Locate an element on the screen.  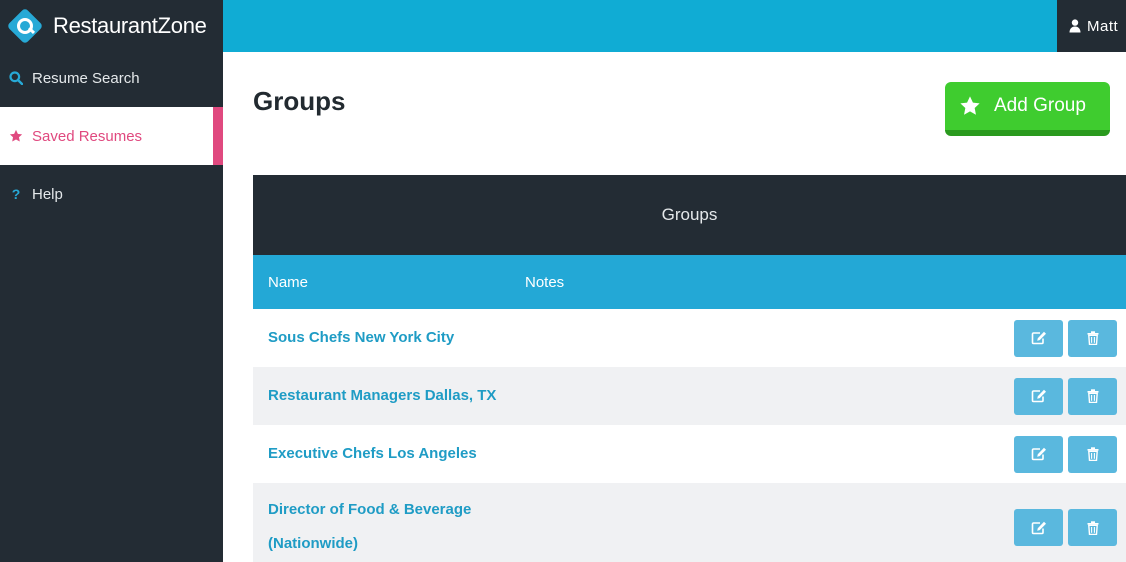
group-name-link: Restaurant Managers Dallas, TX is located at coordinates (388, 396).